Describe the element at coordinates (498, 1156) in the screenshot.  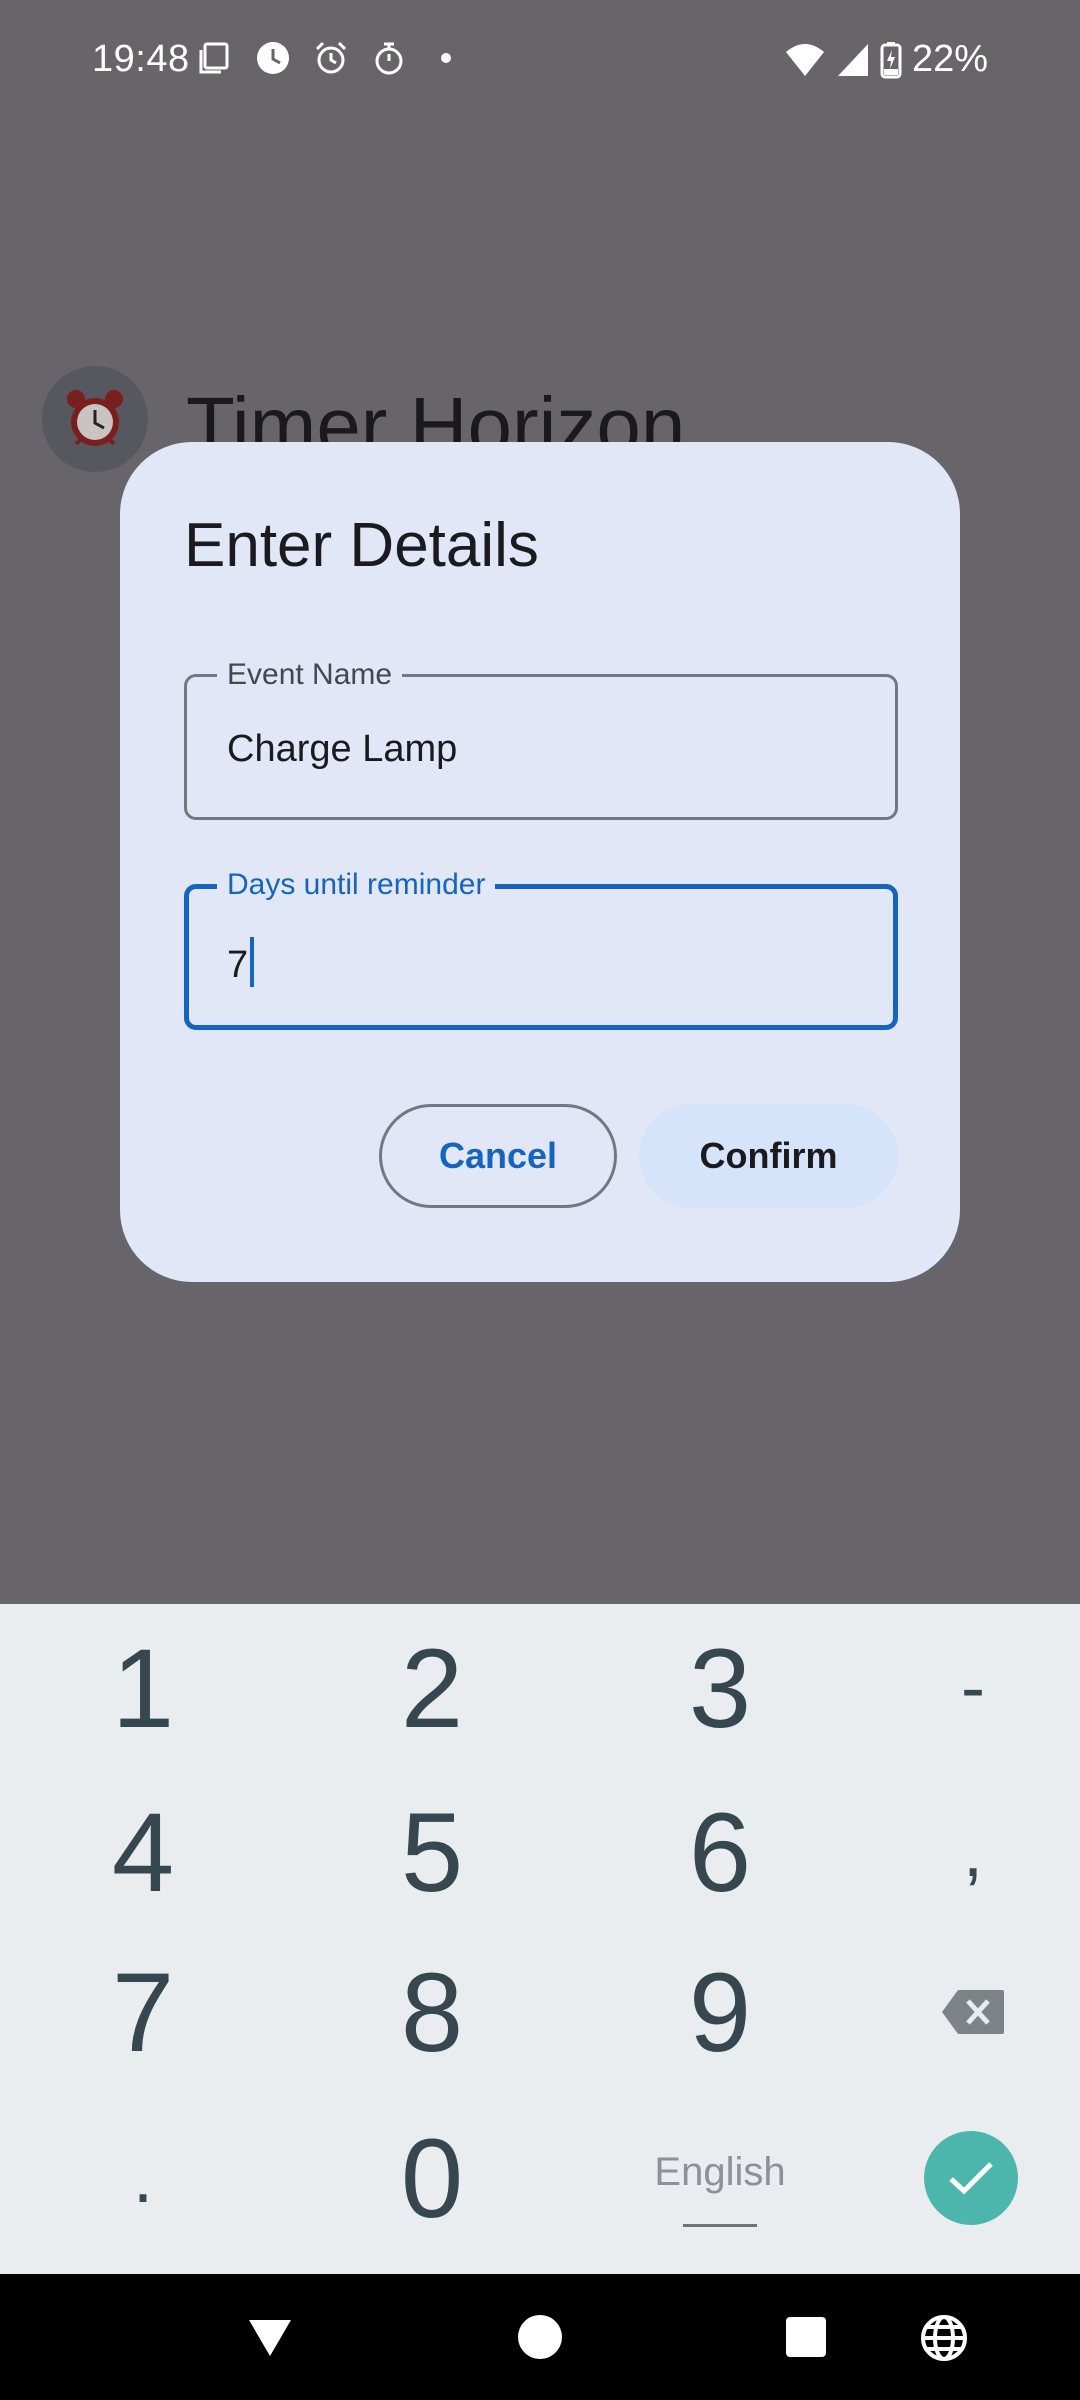
I see `cancel-button: Cancel` at that location.